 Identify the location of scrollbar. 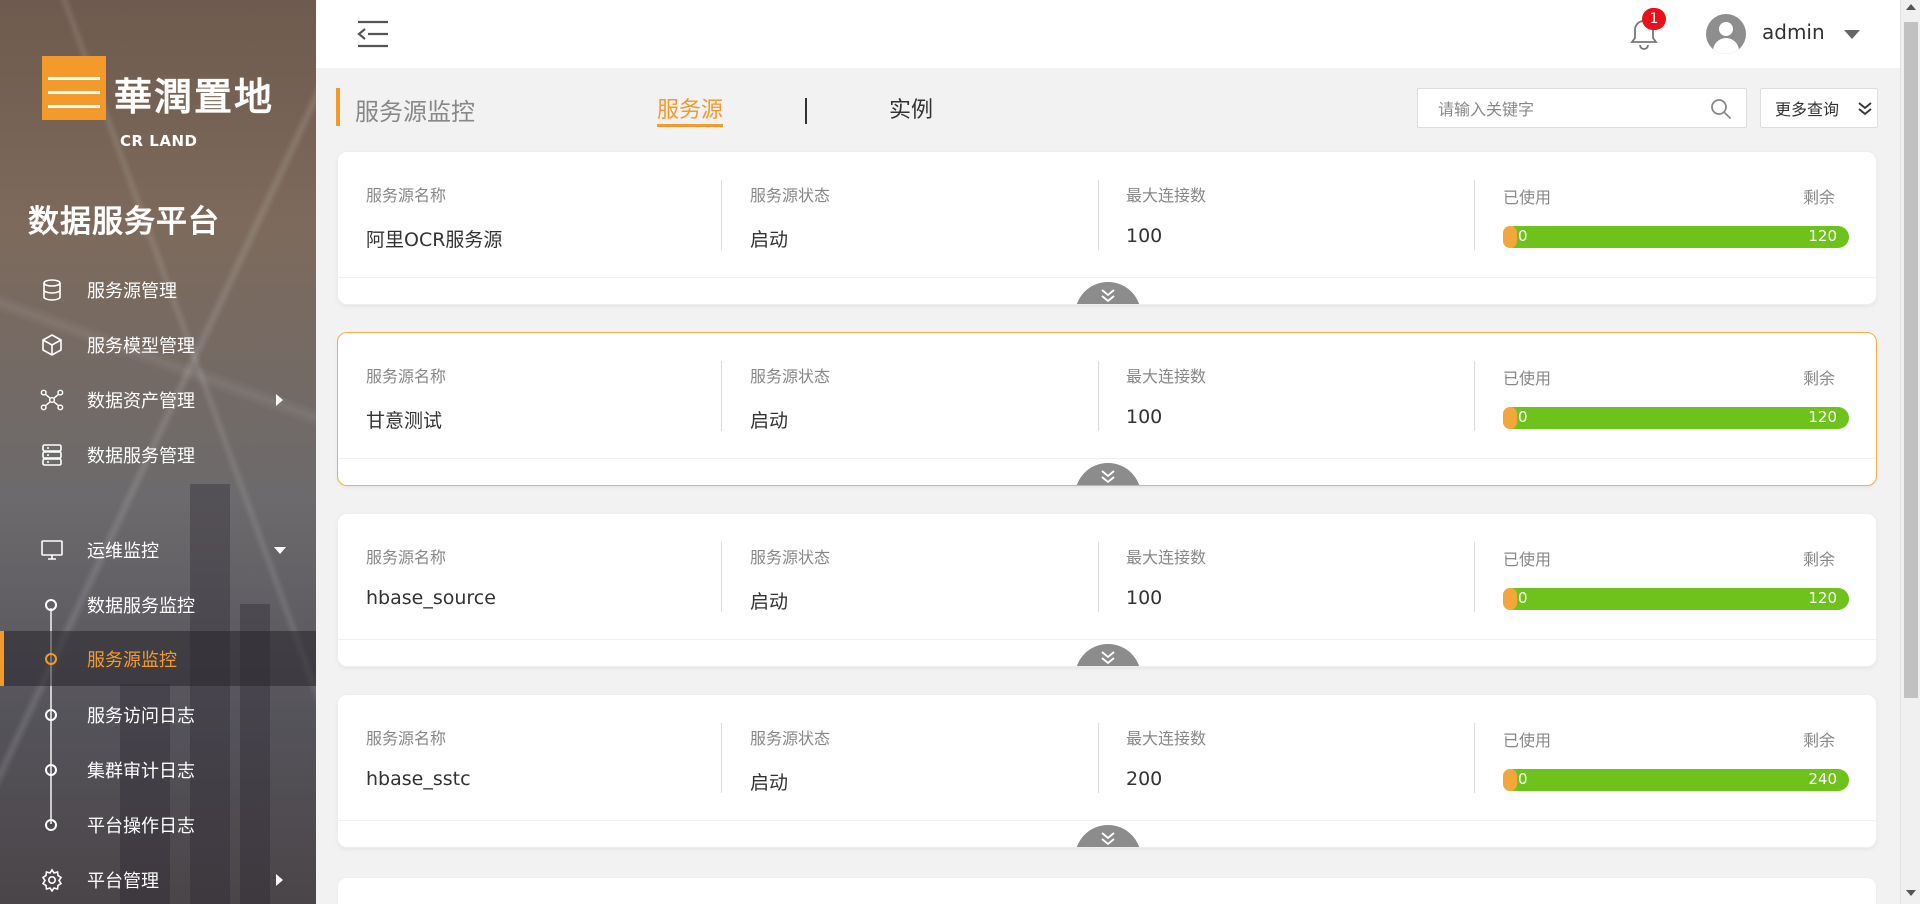
(1910, 452).